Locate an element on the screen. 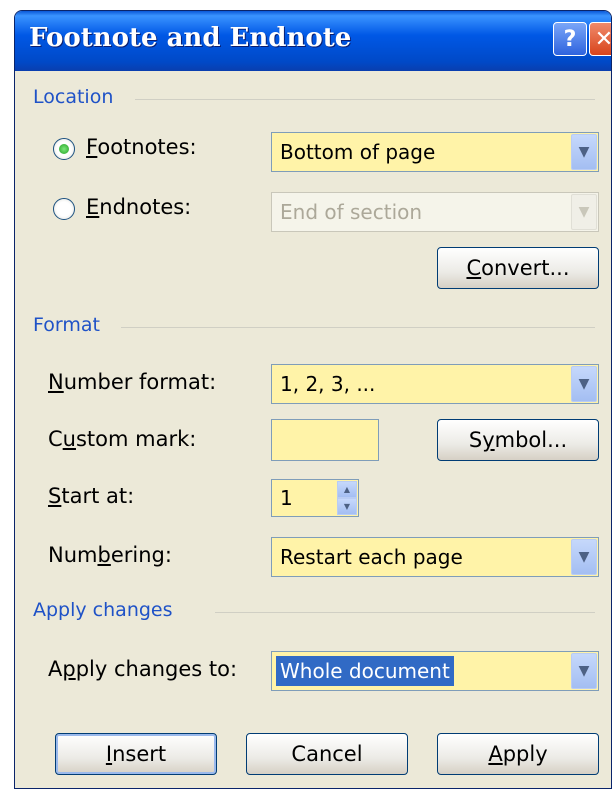 This screenshot has width=612, height=789. custom-mark-label: Custom mark: is located at coordinates (122, 439).